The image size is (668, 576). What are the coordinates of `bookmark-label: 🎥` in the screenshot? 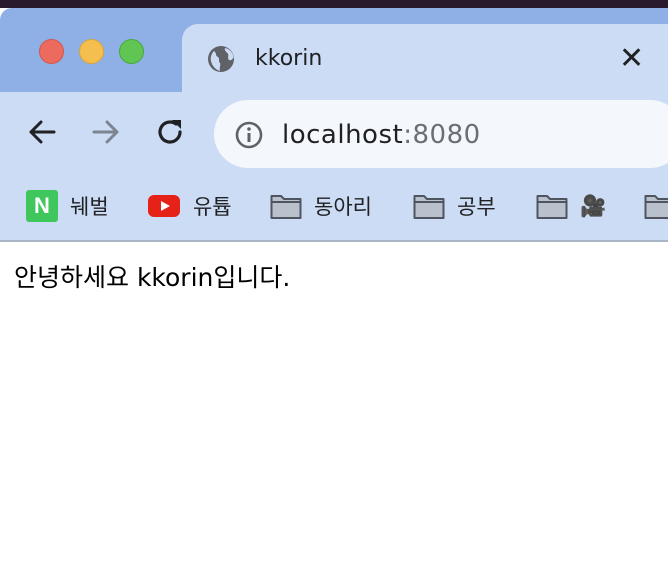 It's located at (593, 205).